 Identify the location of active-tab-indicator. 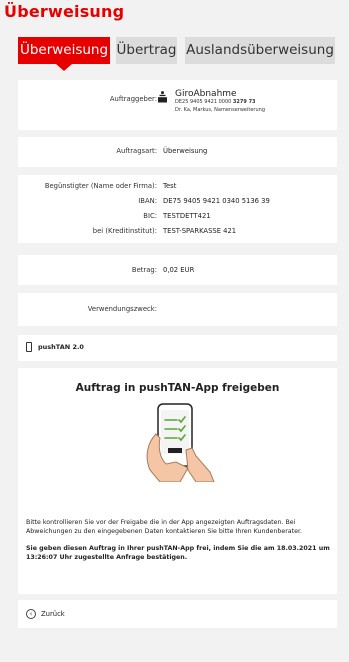
(64, 67).